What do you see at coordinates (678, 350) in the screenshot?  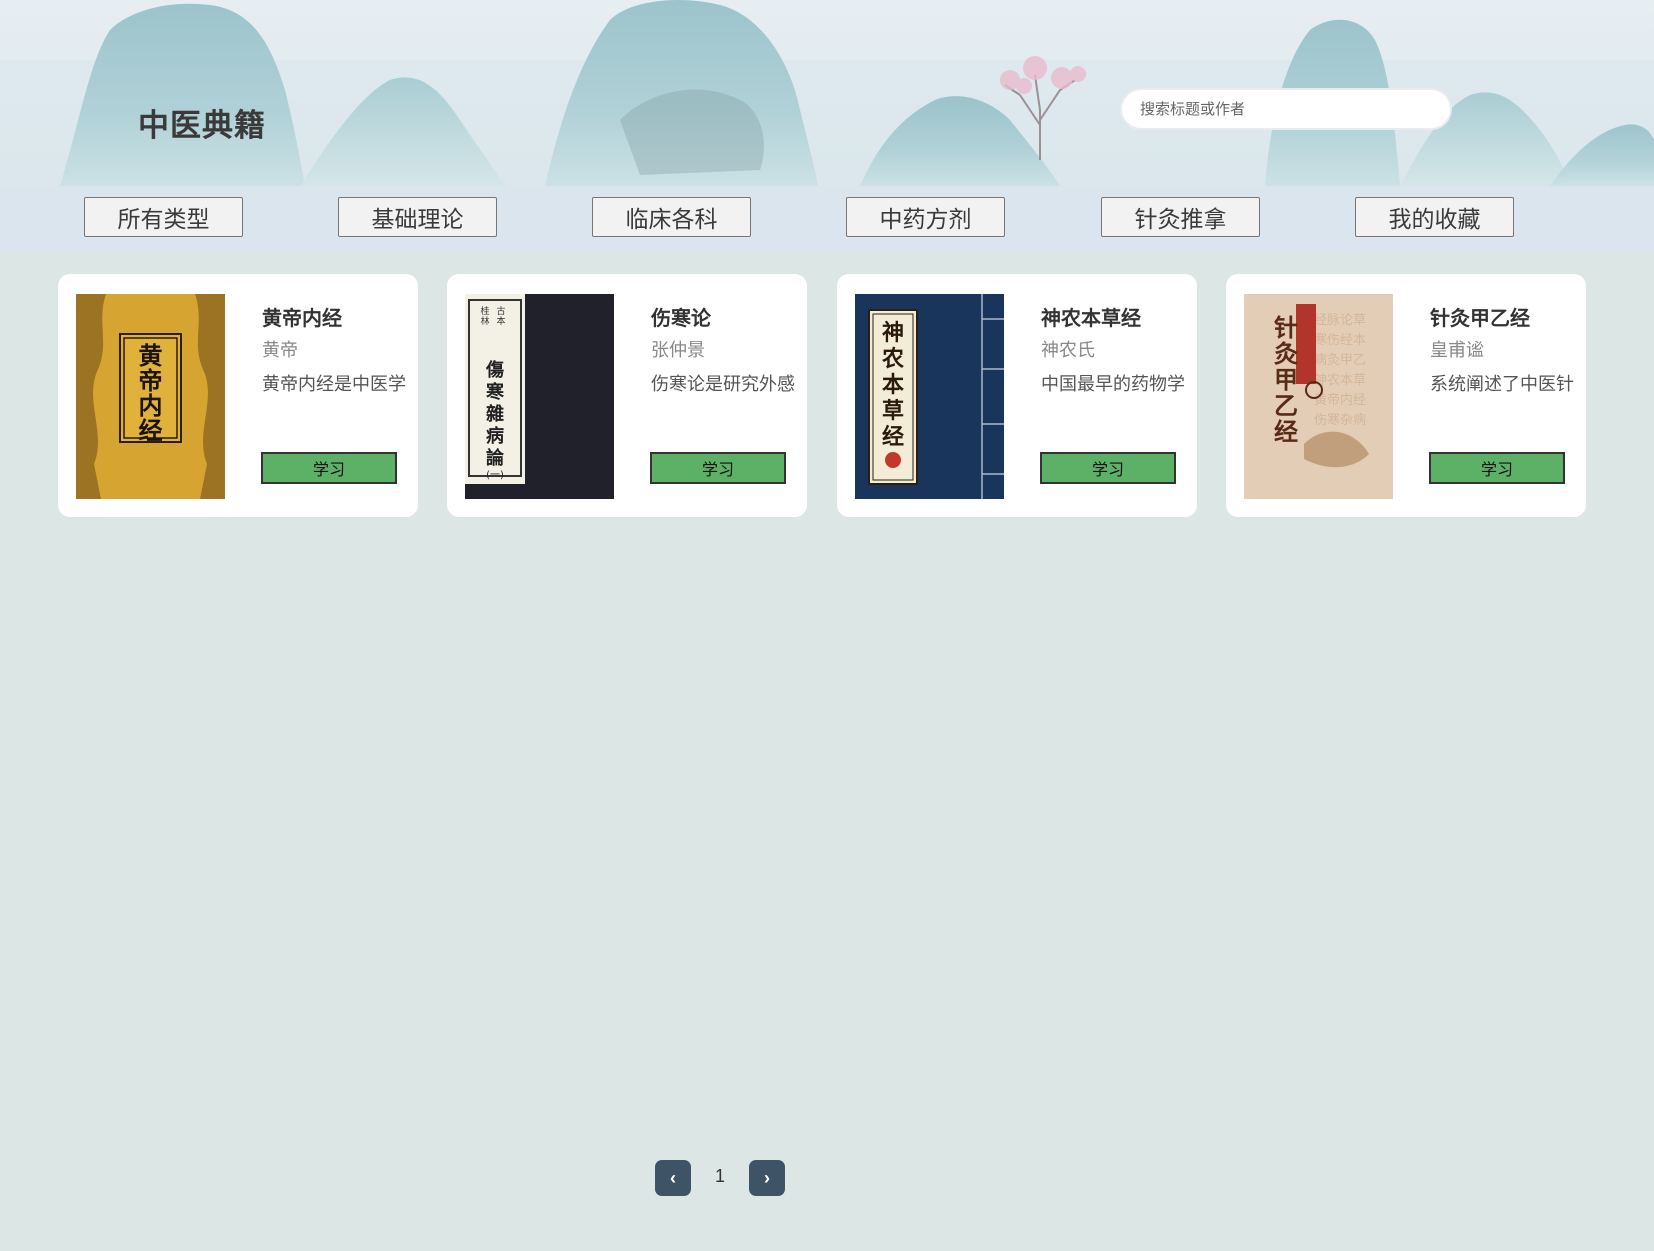 I see `book-author: 张仲景` at bounding box center [678, 350].